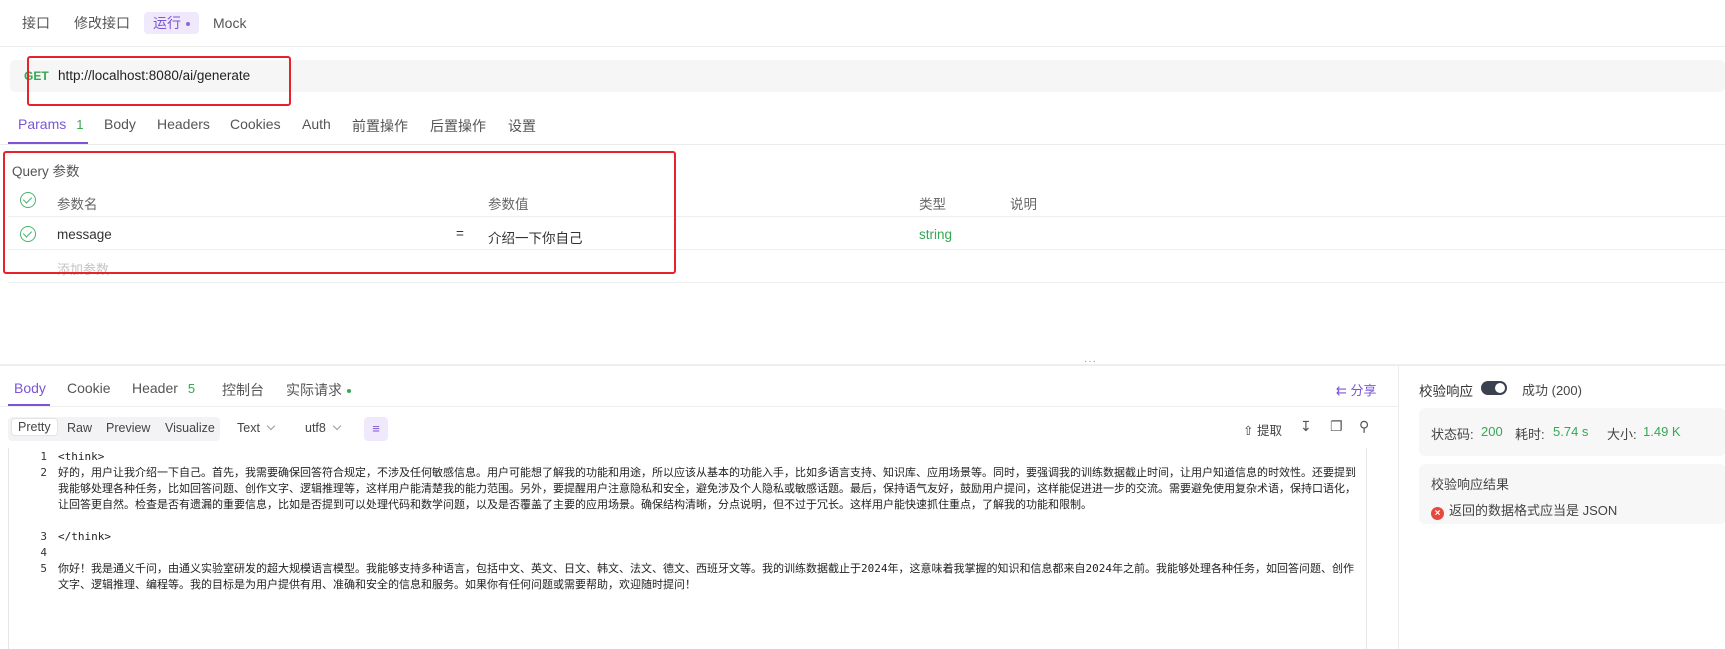 The width and height of the screenshot is (1725, 649). Describe the element at coordinates (1530, 434) in the screenshot. I see `time-label: 耗时:` at that location.